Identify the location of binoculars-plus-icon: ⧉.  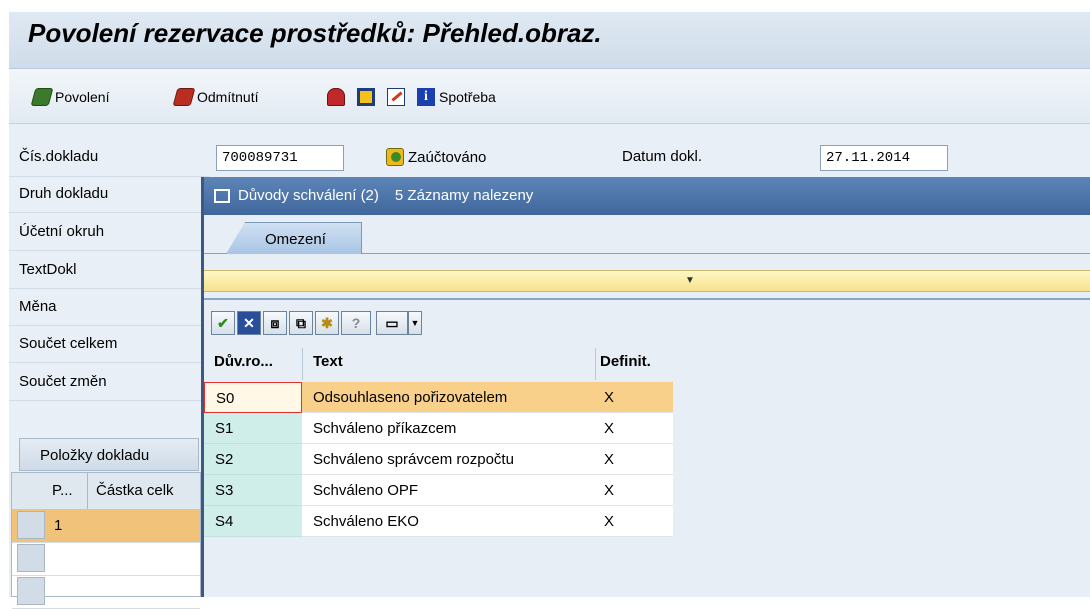
(301, 323).